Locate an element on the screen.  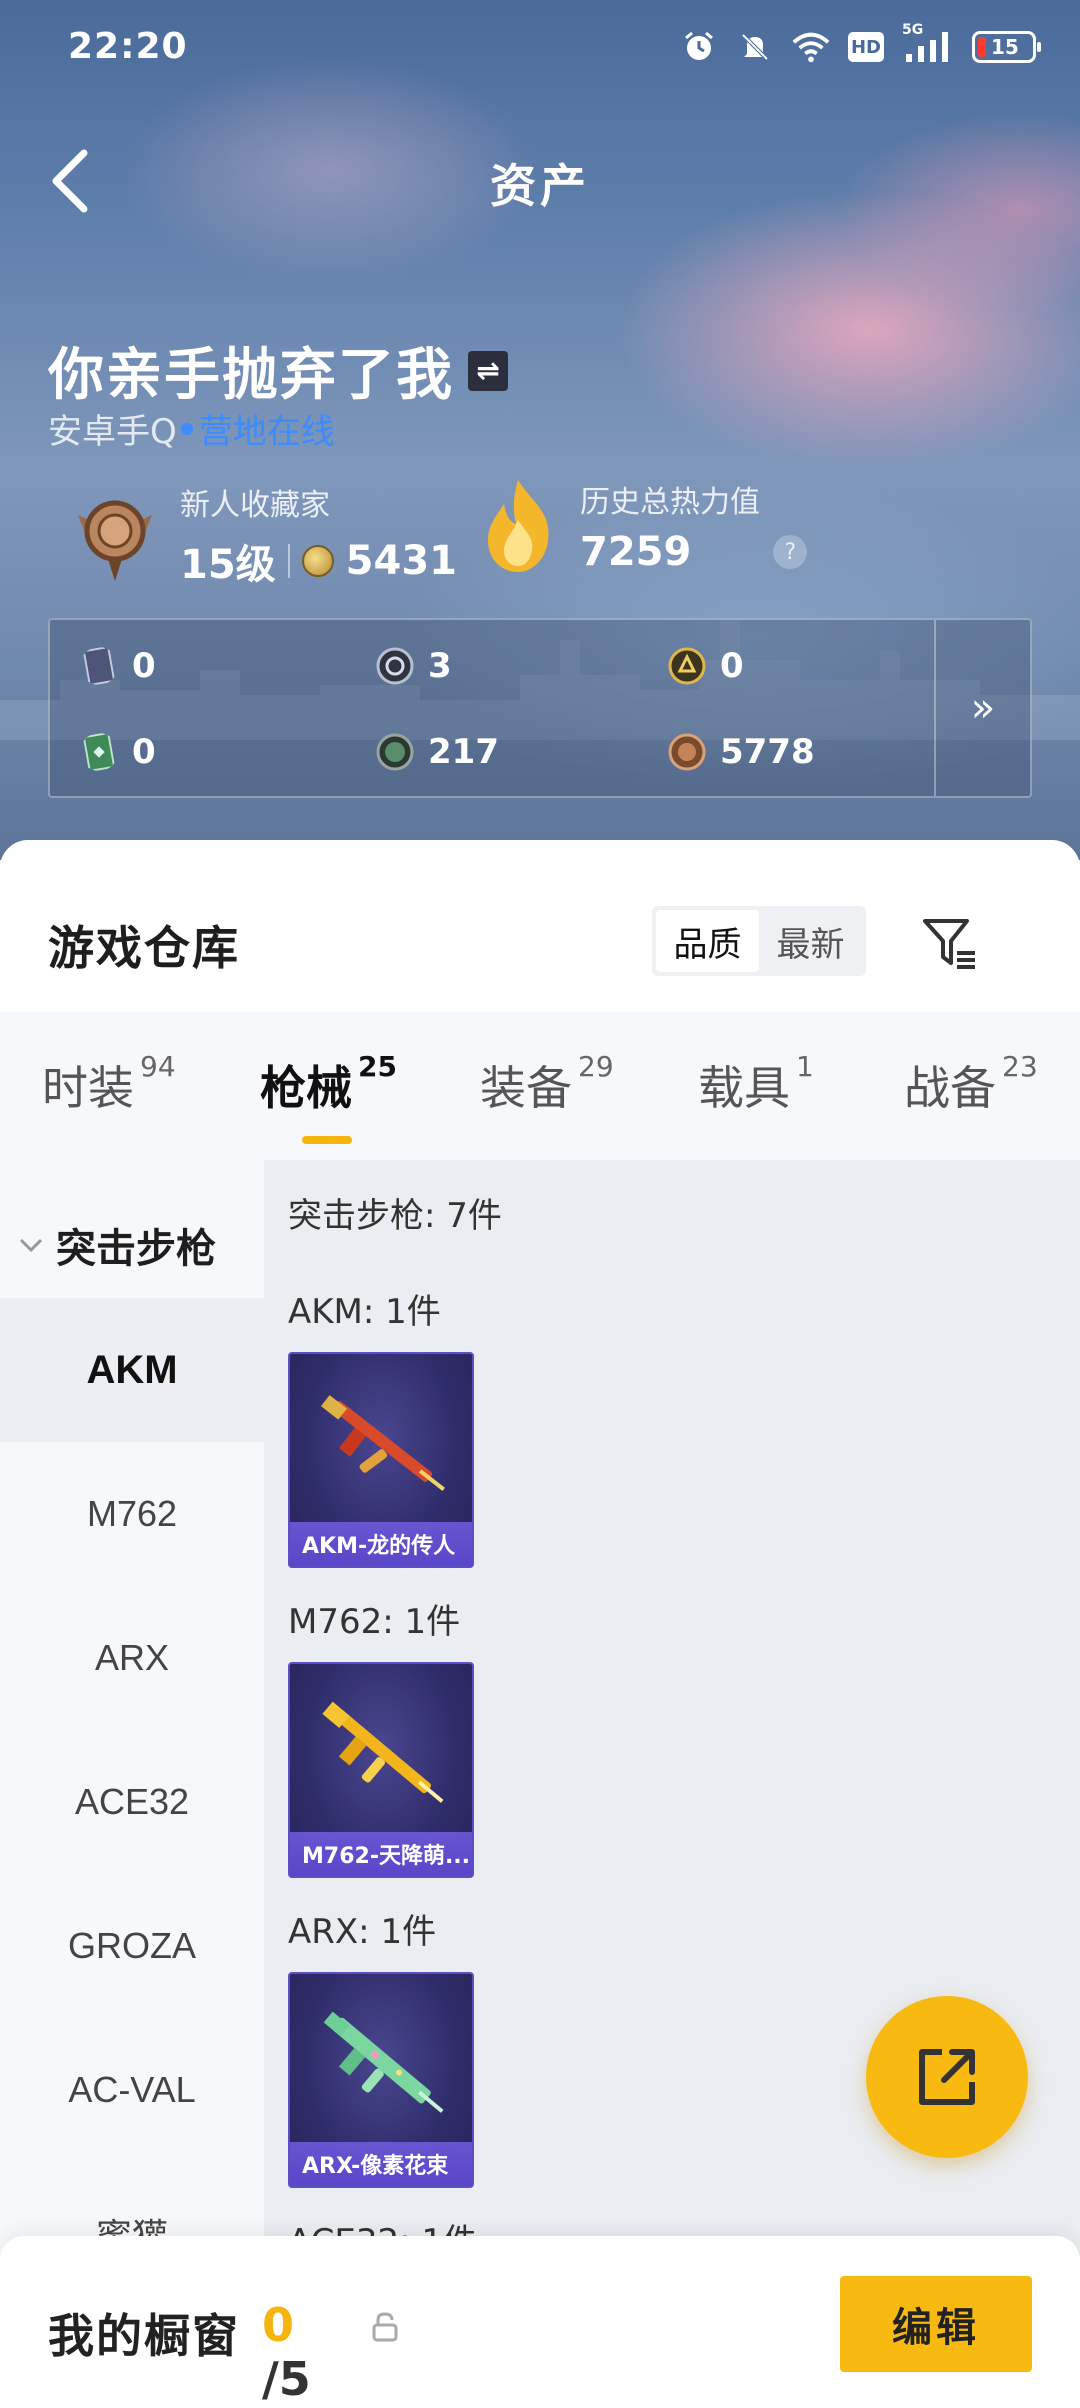
section-heading-akm: AKM: 1件 is located at coordinates (364, 1312).